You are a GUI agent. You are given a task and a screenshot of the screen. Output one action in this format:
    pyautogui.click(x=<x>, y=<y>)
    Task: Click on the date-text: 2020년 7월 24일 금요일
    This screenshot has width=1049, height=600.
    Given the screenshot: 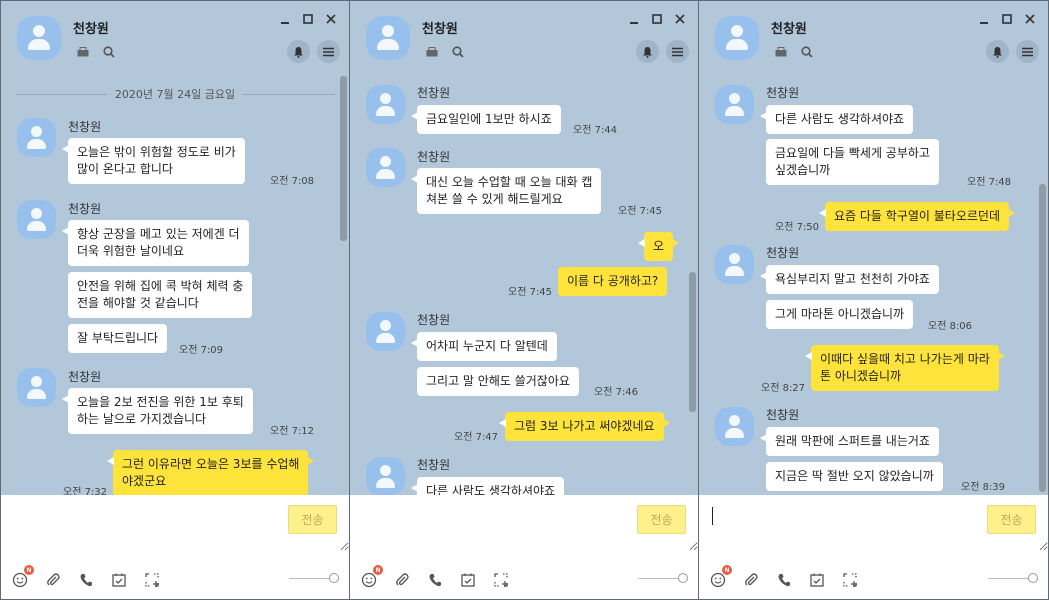 What is the action you would take?
    pyautogui.click(x=175, y=94)
    